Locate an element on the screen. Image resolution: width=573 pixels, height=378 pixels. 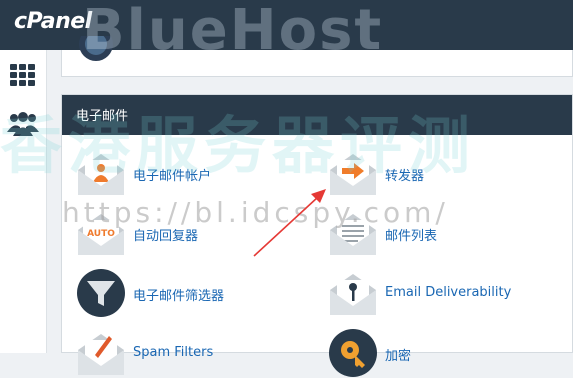
item-label: 加密 is located at coordinates (398, 356).